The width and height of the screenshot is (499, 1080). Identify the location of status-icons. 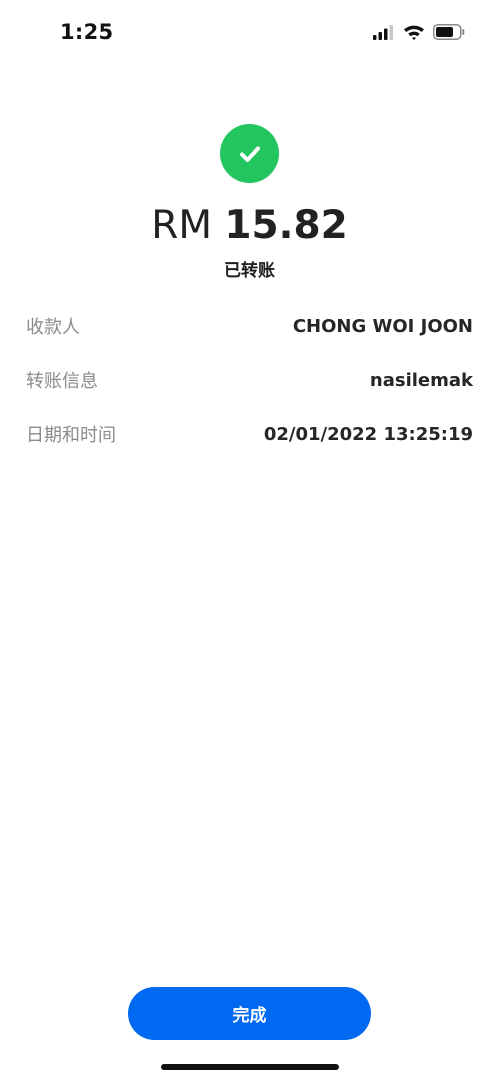
(419, 34).